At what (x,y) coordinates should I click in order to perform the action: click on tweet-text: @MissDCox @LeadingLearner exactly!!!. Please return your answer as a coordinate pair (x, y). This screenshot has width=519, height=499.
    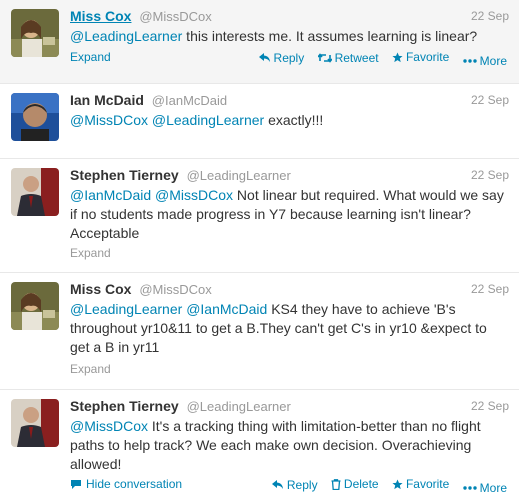
    Looking at the image, I should click on (288, 120).